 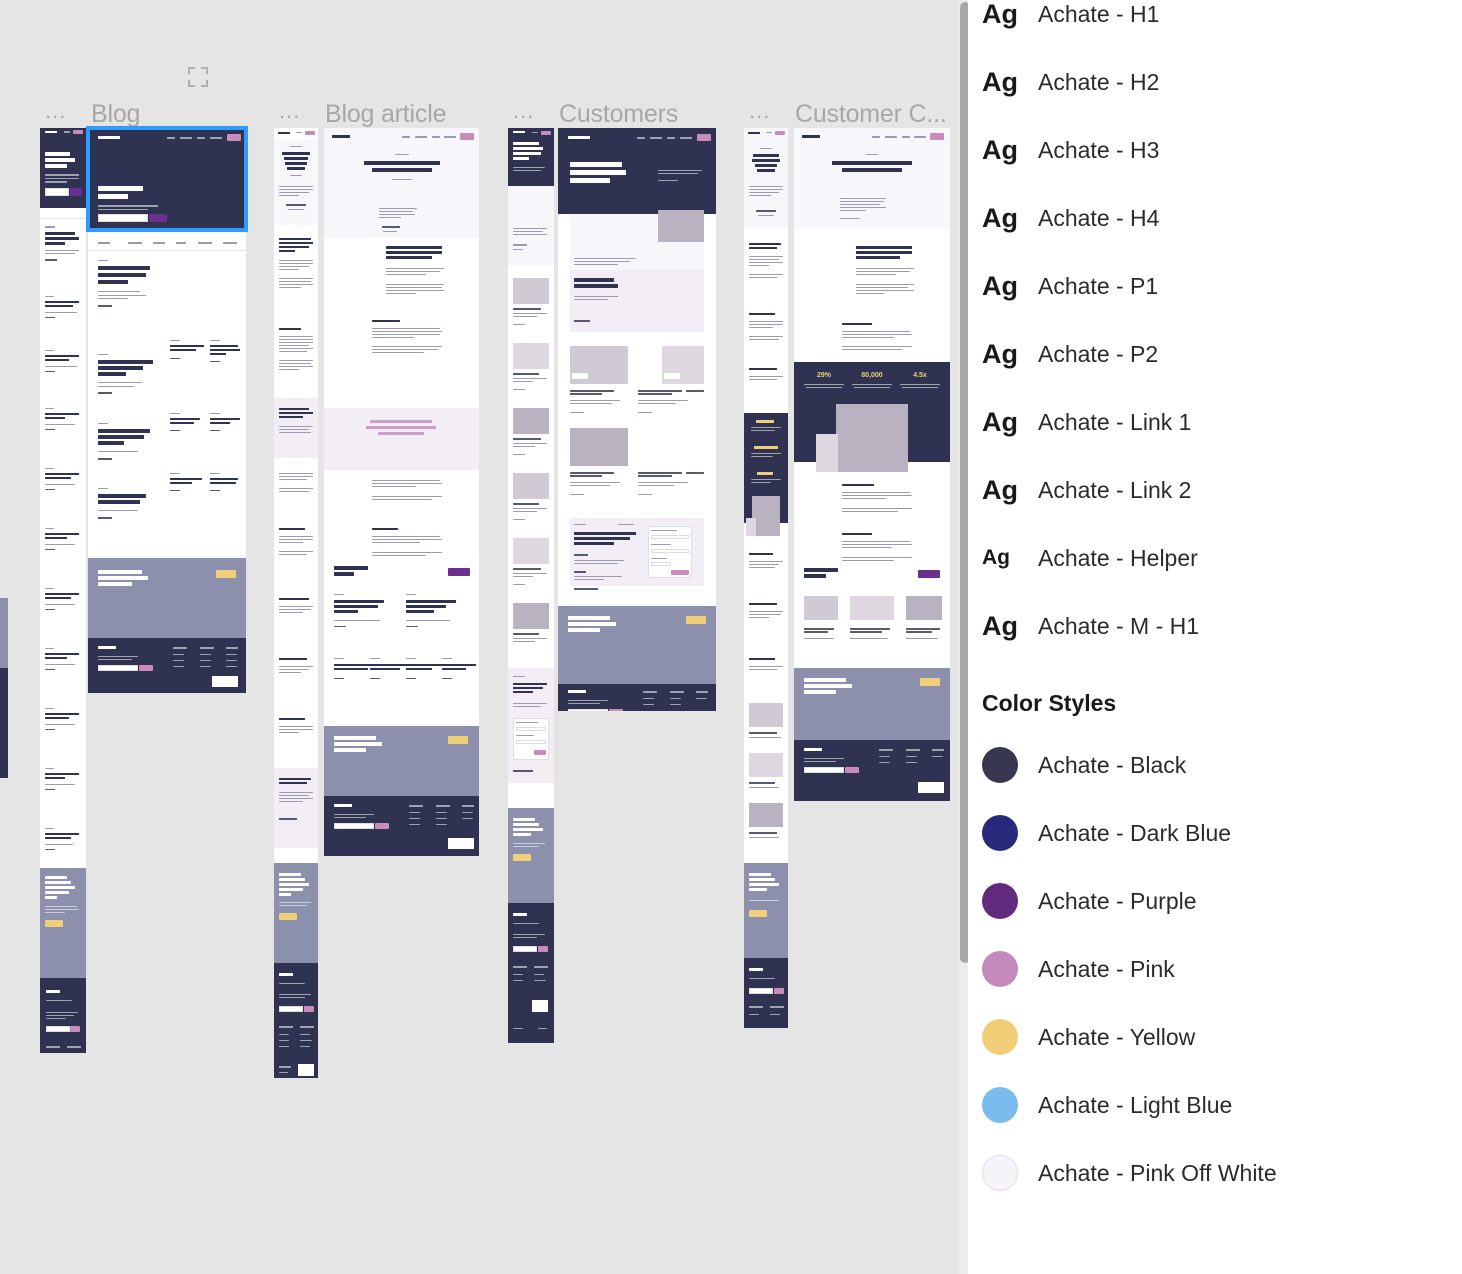 I want to click on color-name-light-blue: Achate - Light Blue, so click(x=1135, y=1104).